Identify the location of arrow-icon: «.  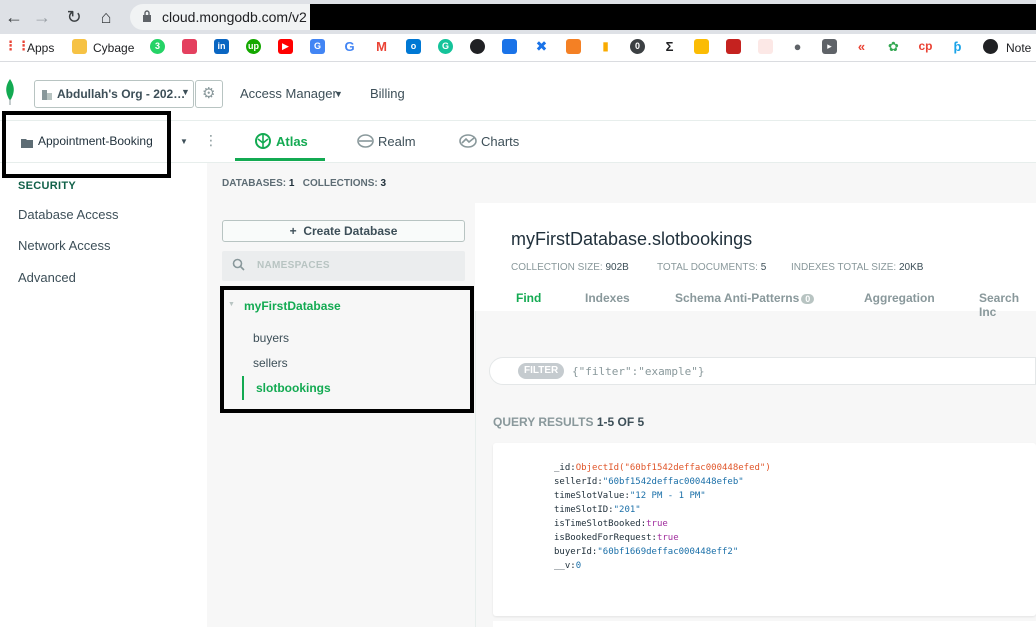
(861, 46).